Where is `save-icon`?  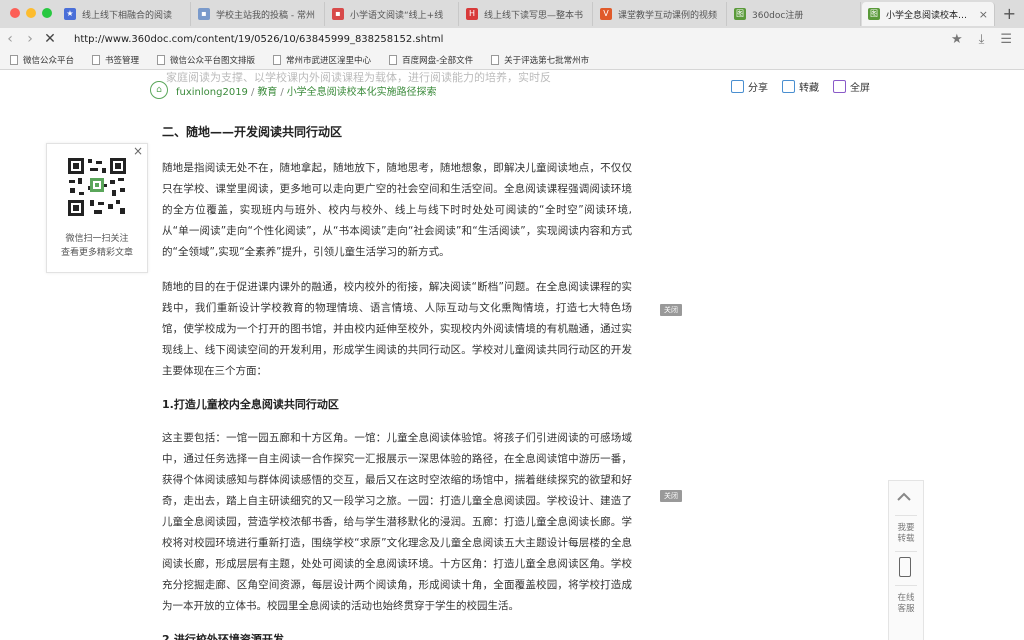
save-icon is located at coordinates (788, 86).